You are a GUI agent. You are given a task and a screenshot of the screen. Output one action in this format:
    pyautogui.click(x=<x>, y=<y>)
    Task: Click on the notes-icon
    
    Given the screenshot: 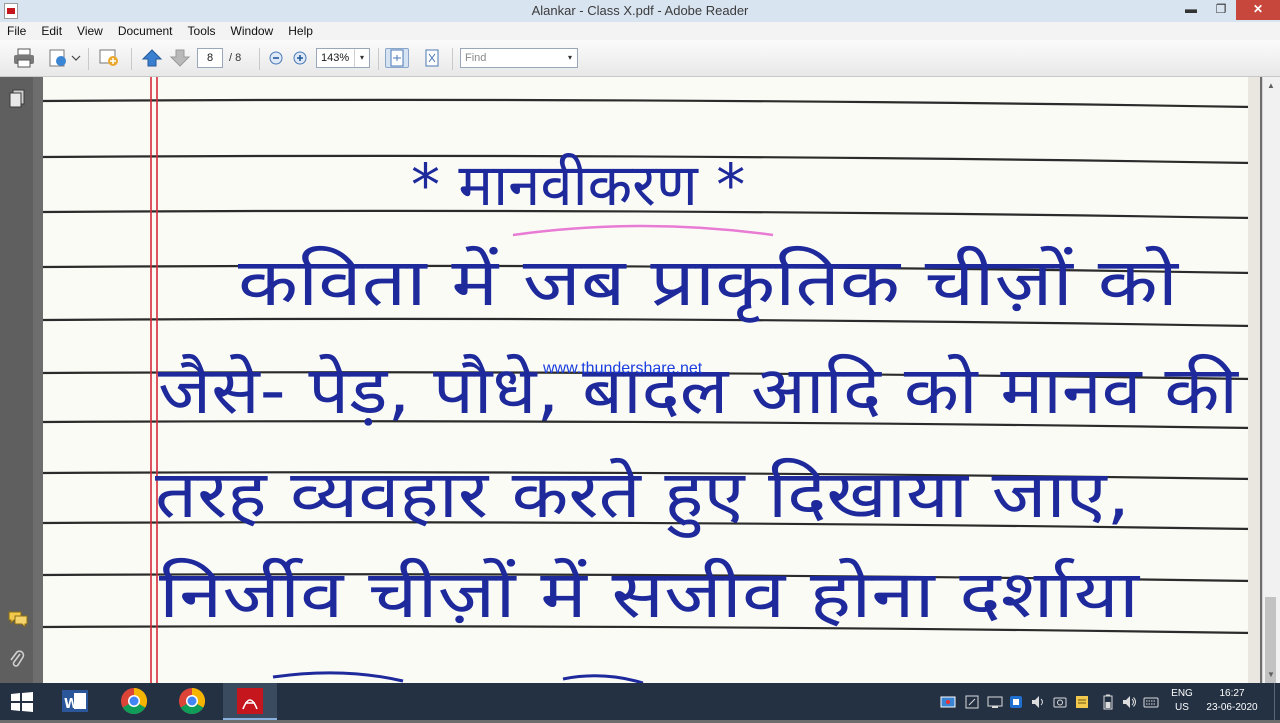 What is the action you would take?
    pyautogui.click(x=1082, y=702)
    